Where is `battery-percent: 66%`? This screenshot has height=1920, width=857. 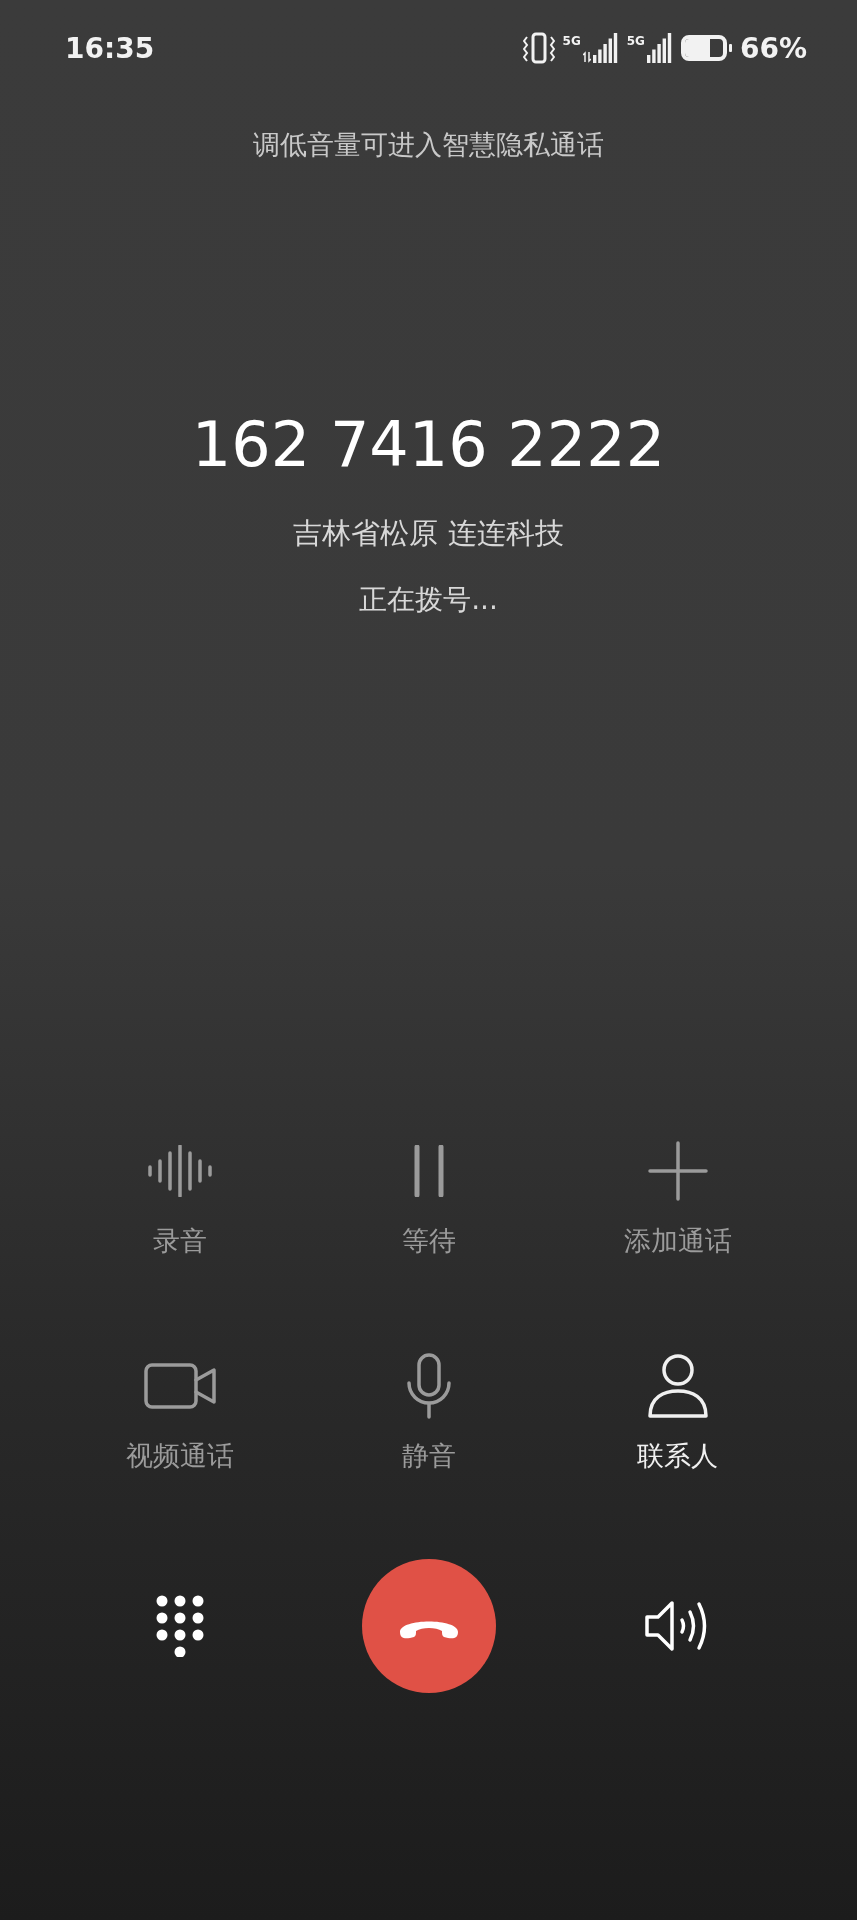
battery-percent: 66% is located at coordinates (773, 48).